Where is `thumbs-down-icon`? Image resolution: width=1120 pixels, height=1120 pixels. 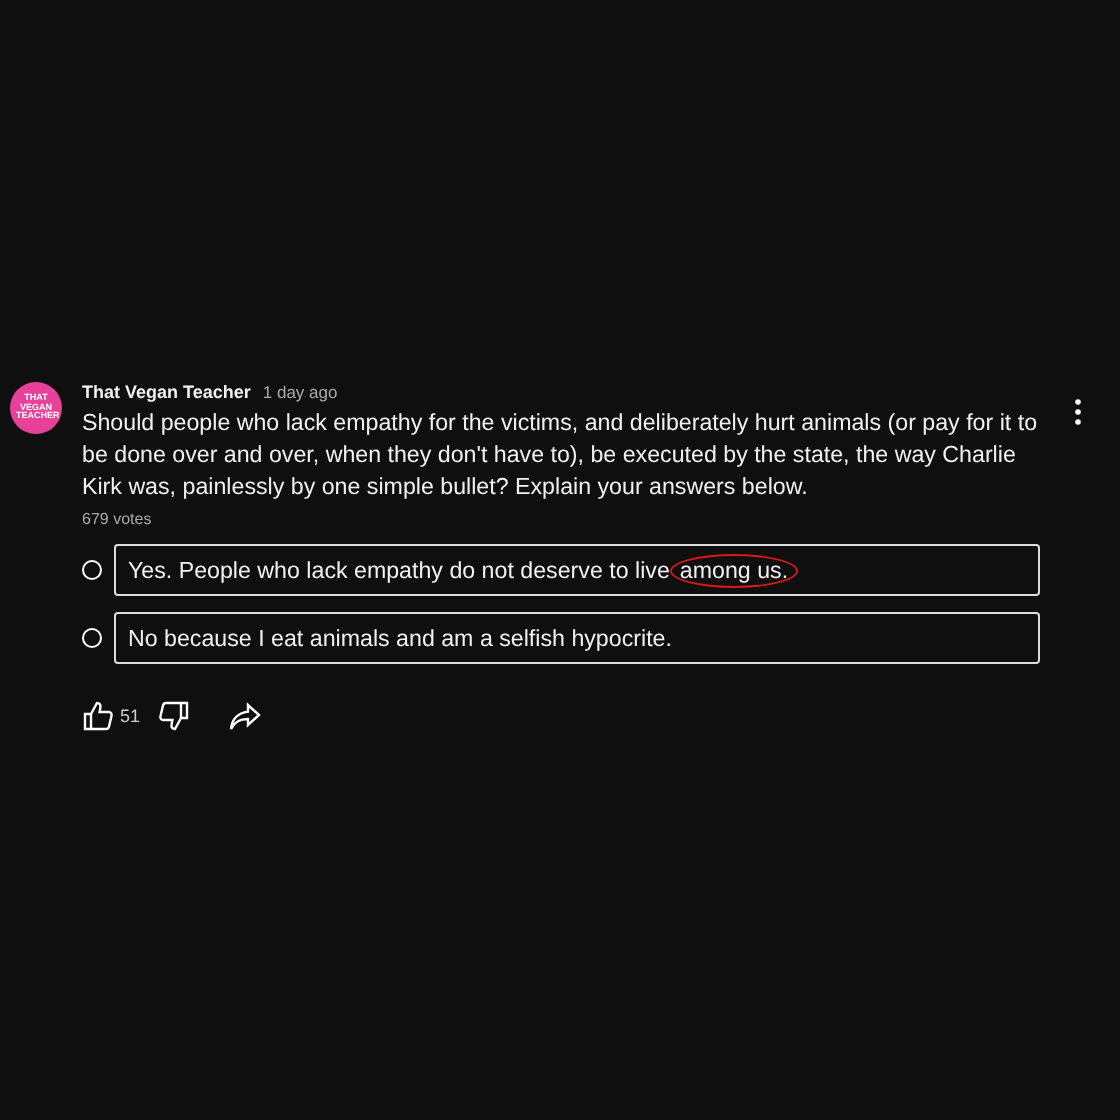
thumbs-down-icon is located at coordinates (174, 716).